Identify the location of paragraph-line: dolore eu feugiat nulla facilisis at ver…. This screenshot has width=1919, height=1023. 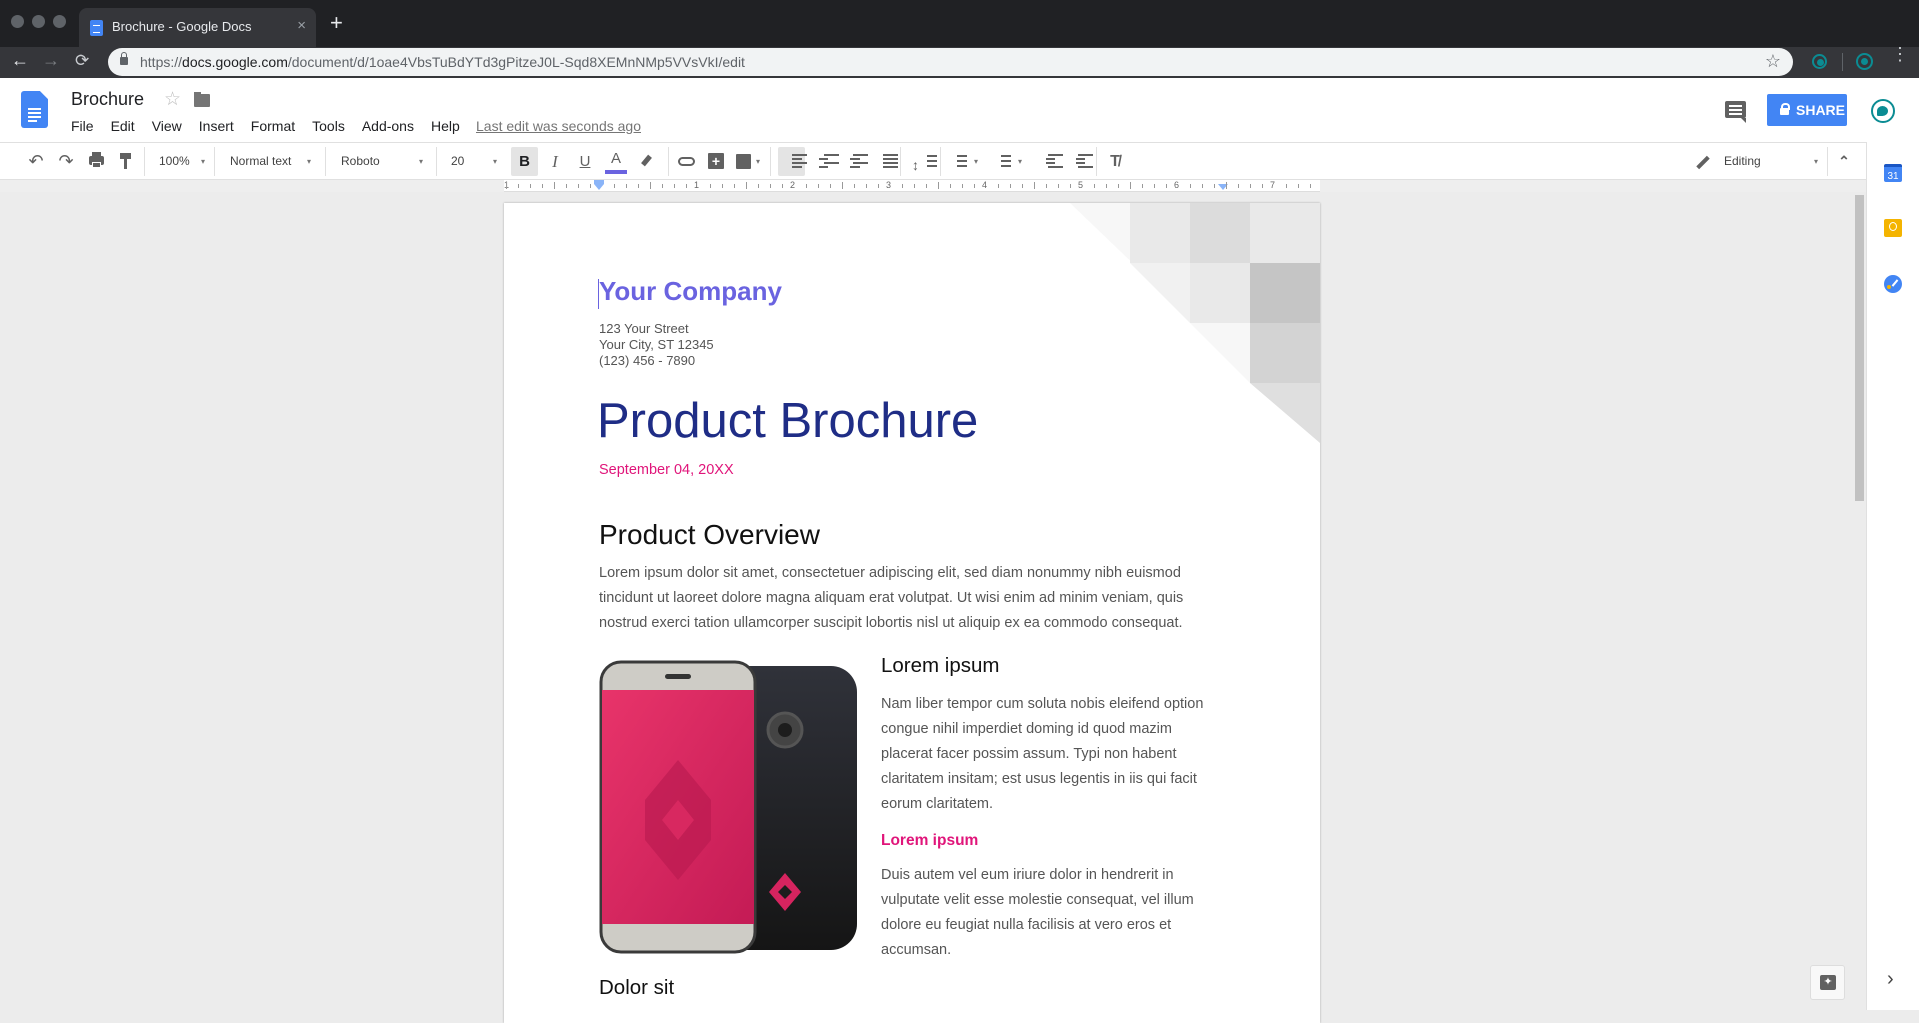
(1026, 925).